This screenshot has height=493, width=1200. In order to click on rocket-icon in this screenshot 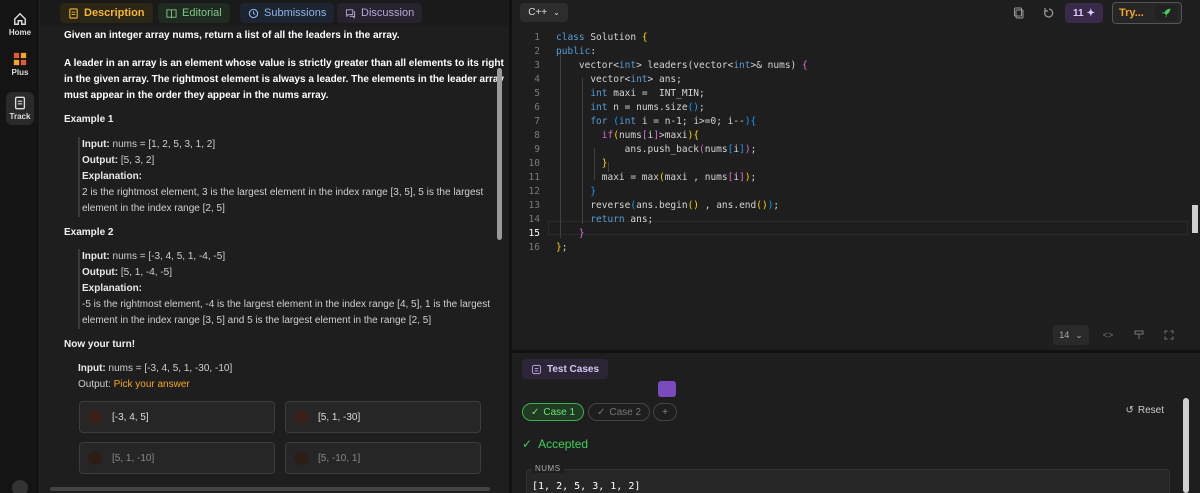, I will do `click(1166, 13)`.